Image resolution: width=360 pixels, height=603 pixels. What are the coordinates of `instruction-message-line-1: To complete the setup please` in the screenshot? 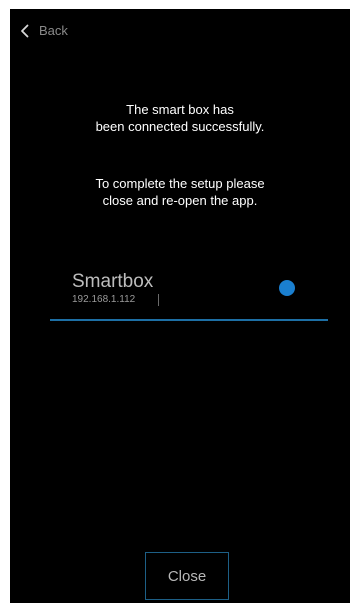 It's located at (180, 183).